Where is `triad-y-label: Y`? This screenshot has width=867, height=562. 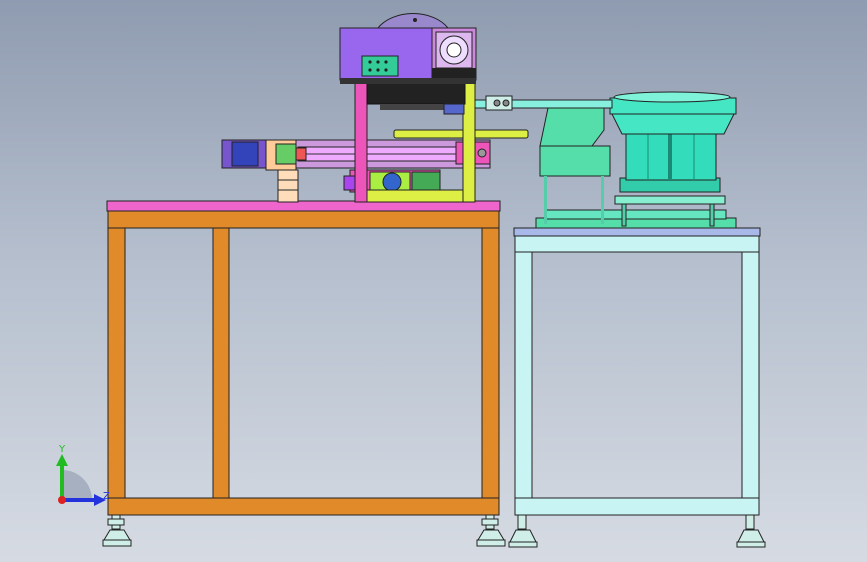 triad-y-label: Y is located at coordinates (62, 449).